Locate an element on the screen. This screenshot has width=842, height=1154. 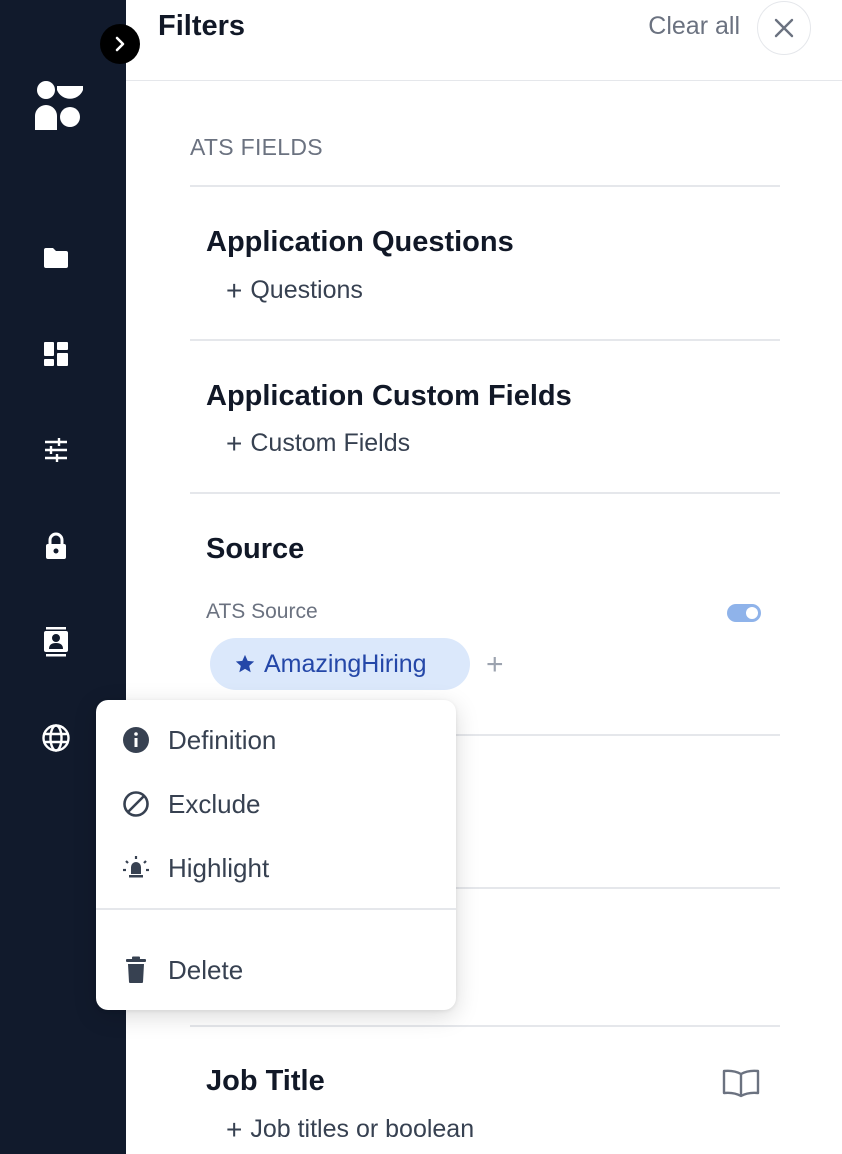
clear-all-button: Clear all is located at coordinates (694, 26).